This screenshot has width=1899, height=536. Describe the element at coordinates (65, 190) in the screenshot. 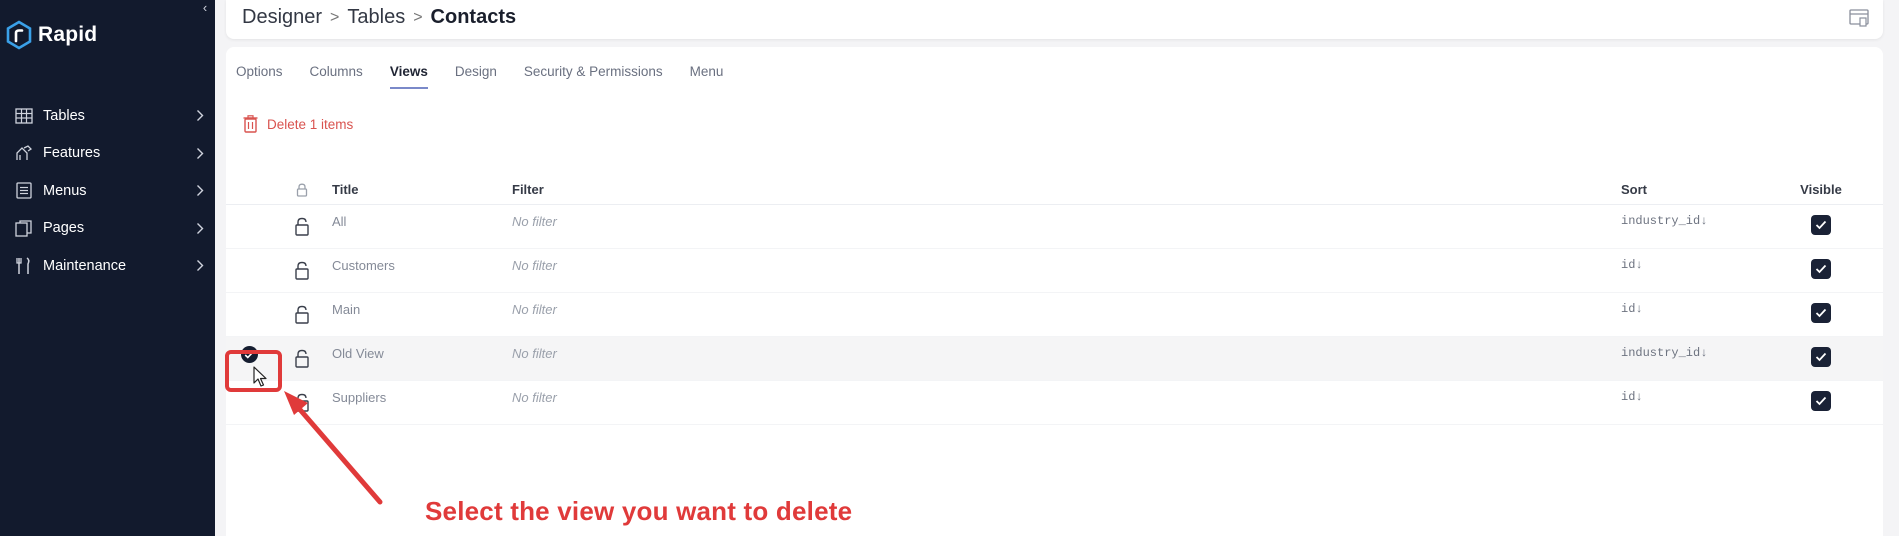

I see `sidebar-item-label: Menus` at that location.